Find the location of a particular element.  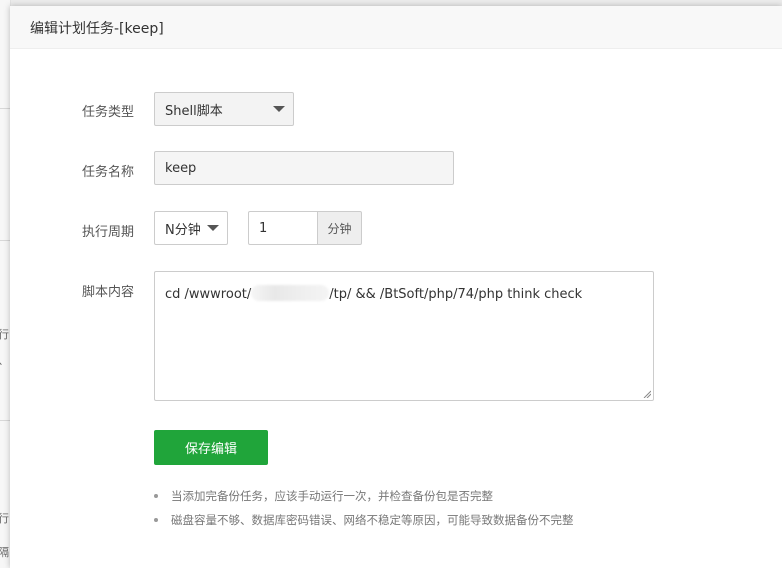

redacted-path-blur is located at coordinates (290, 293).